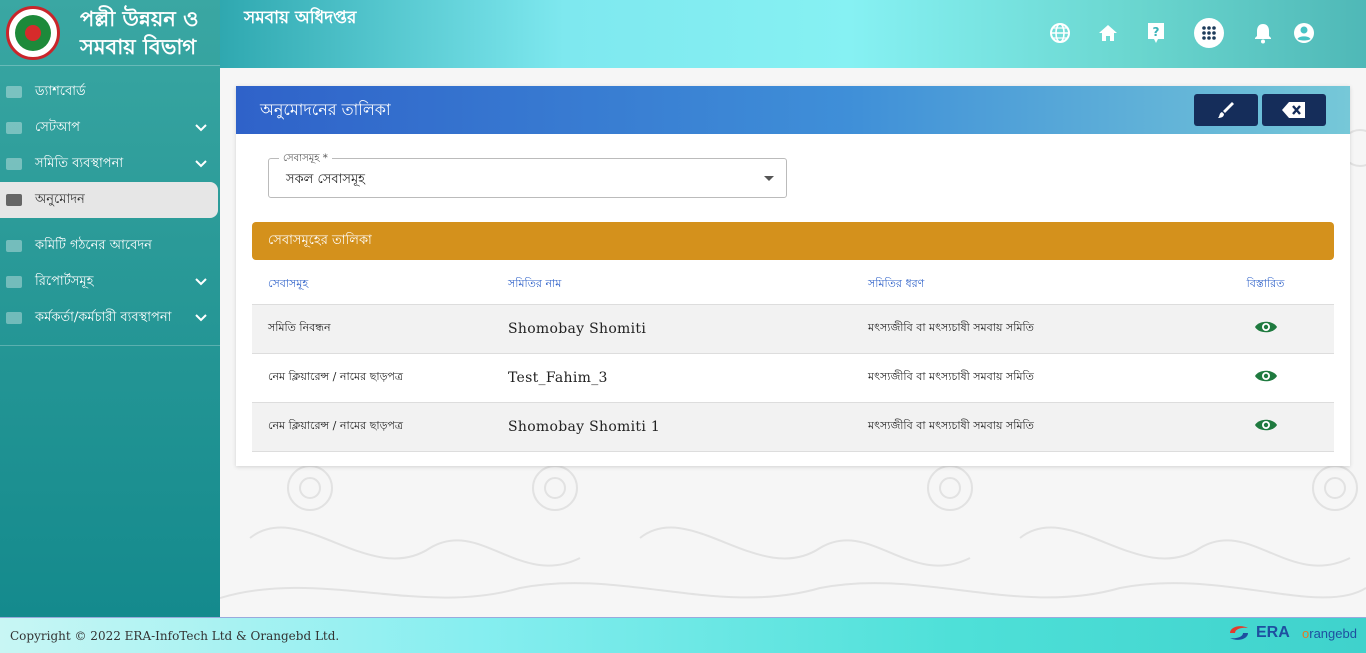 The image size is (1366, 653). What do you see at coordinates (527, 174) in the screenshot?
I see `service-select: সেবাসমূহ * সকল সেবাসমূহ` at bounding box center [527, 174].